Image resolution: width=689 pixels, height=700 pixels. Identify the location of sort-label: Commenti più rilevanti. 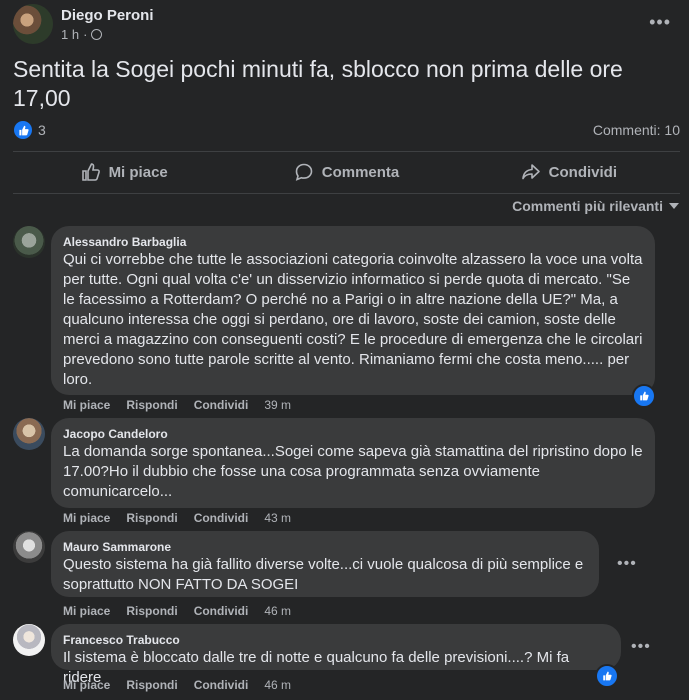
(587, 206).